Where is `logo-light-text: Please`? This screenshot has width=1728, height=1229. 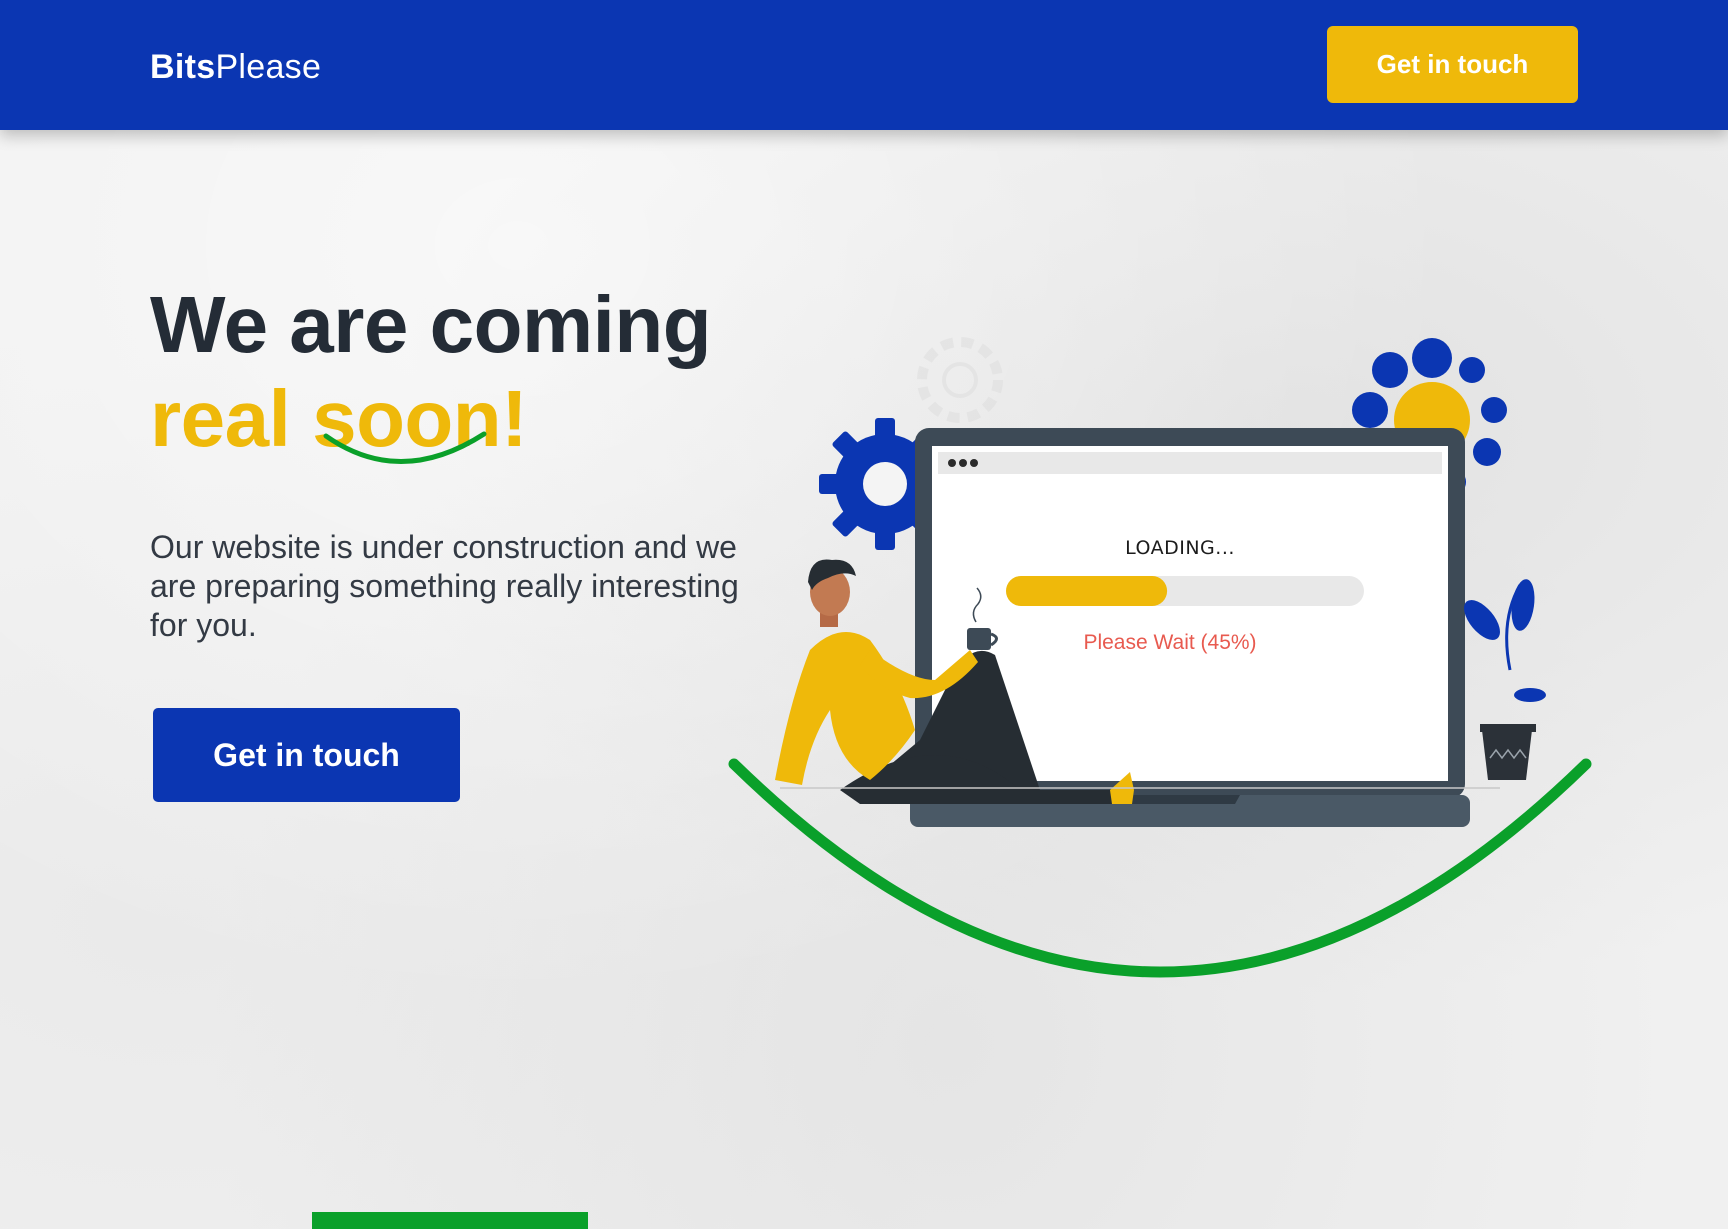
logo-light-text: Please is located at coordinates (268, 67).